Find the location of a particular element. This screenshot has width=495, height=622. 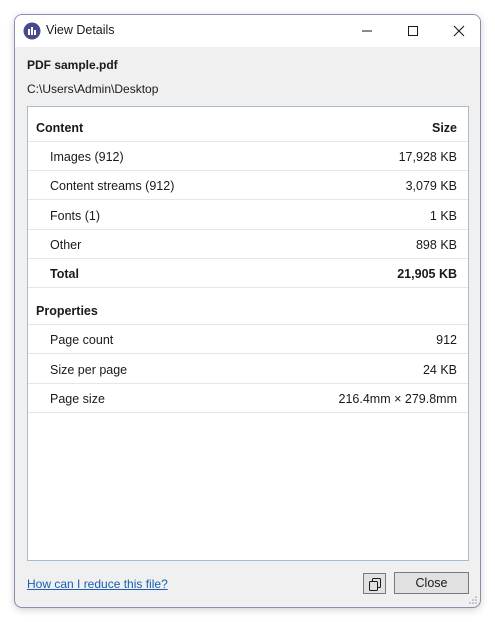

table-row: Content streams (912) 3,079 KB is located at coordinates (248, 185).